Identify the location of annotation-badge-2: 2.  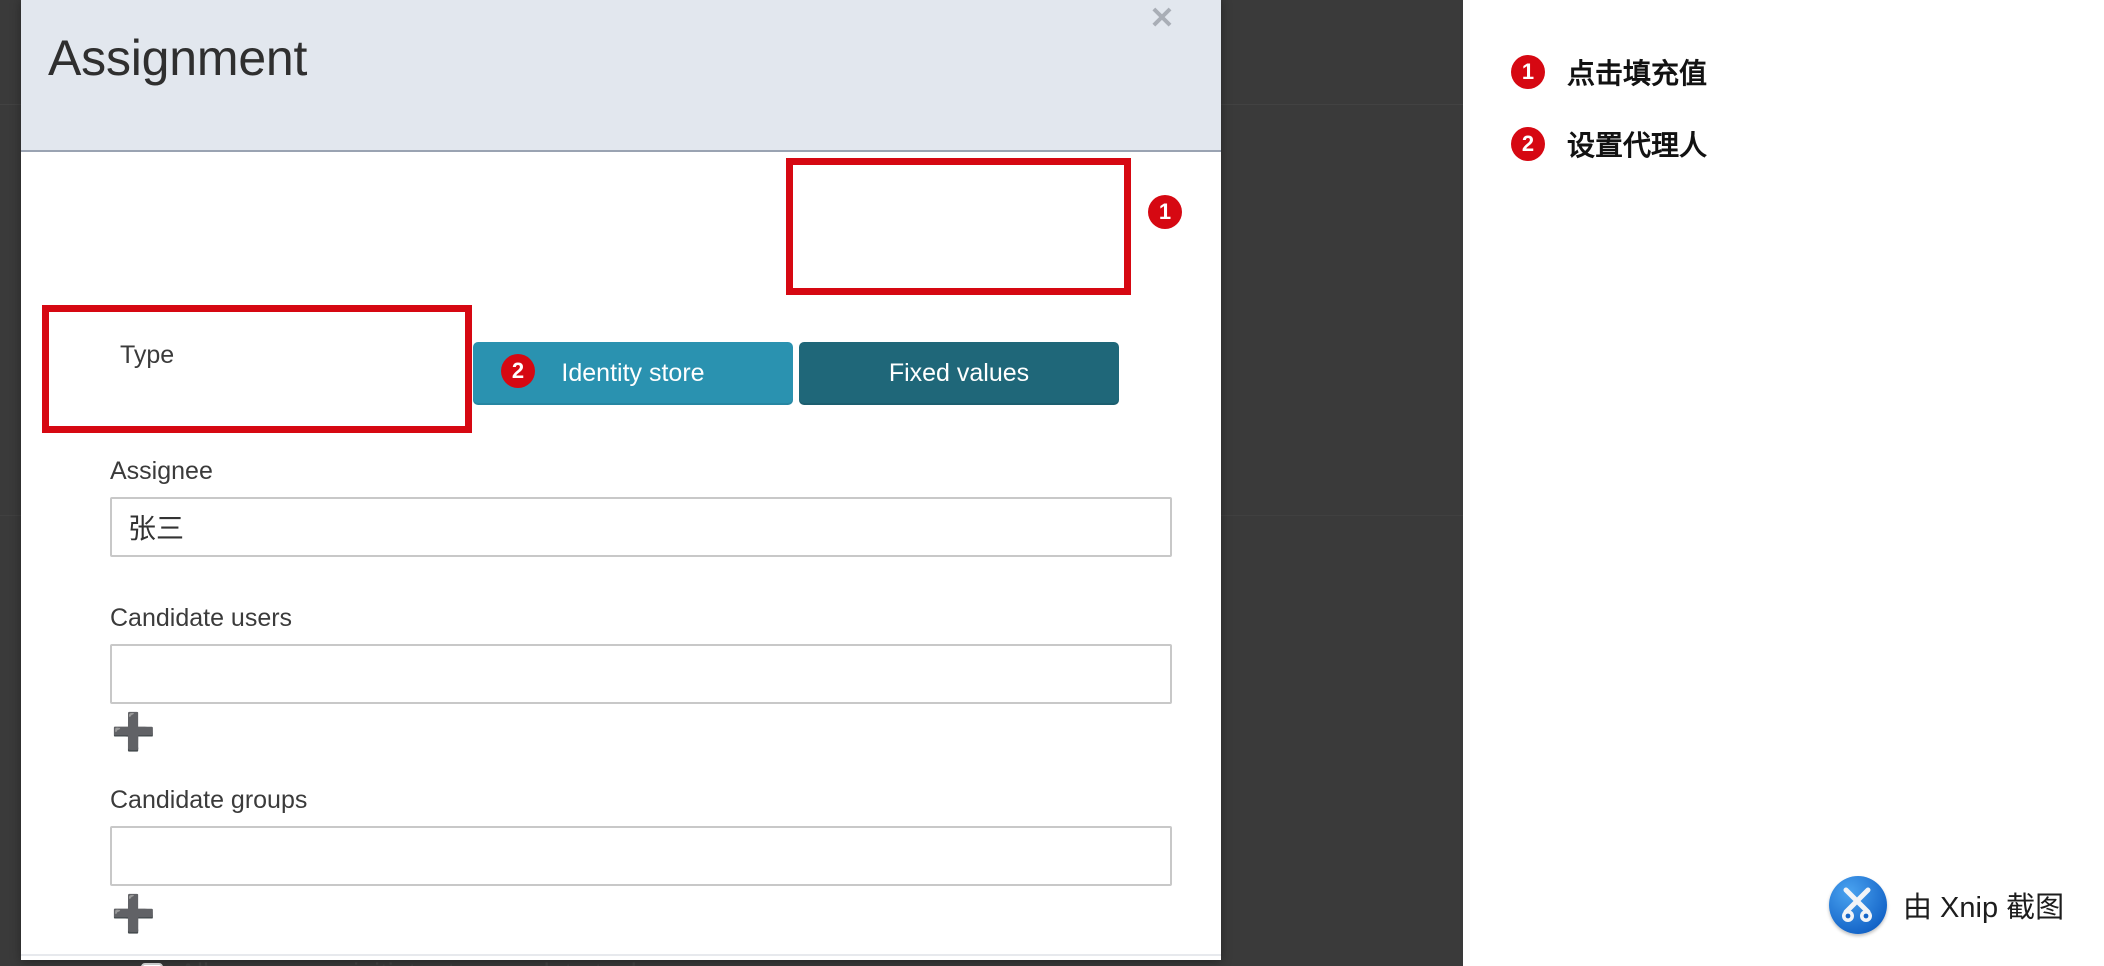
(518, 371).